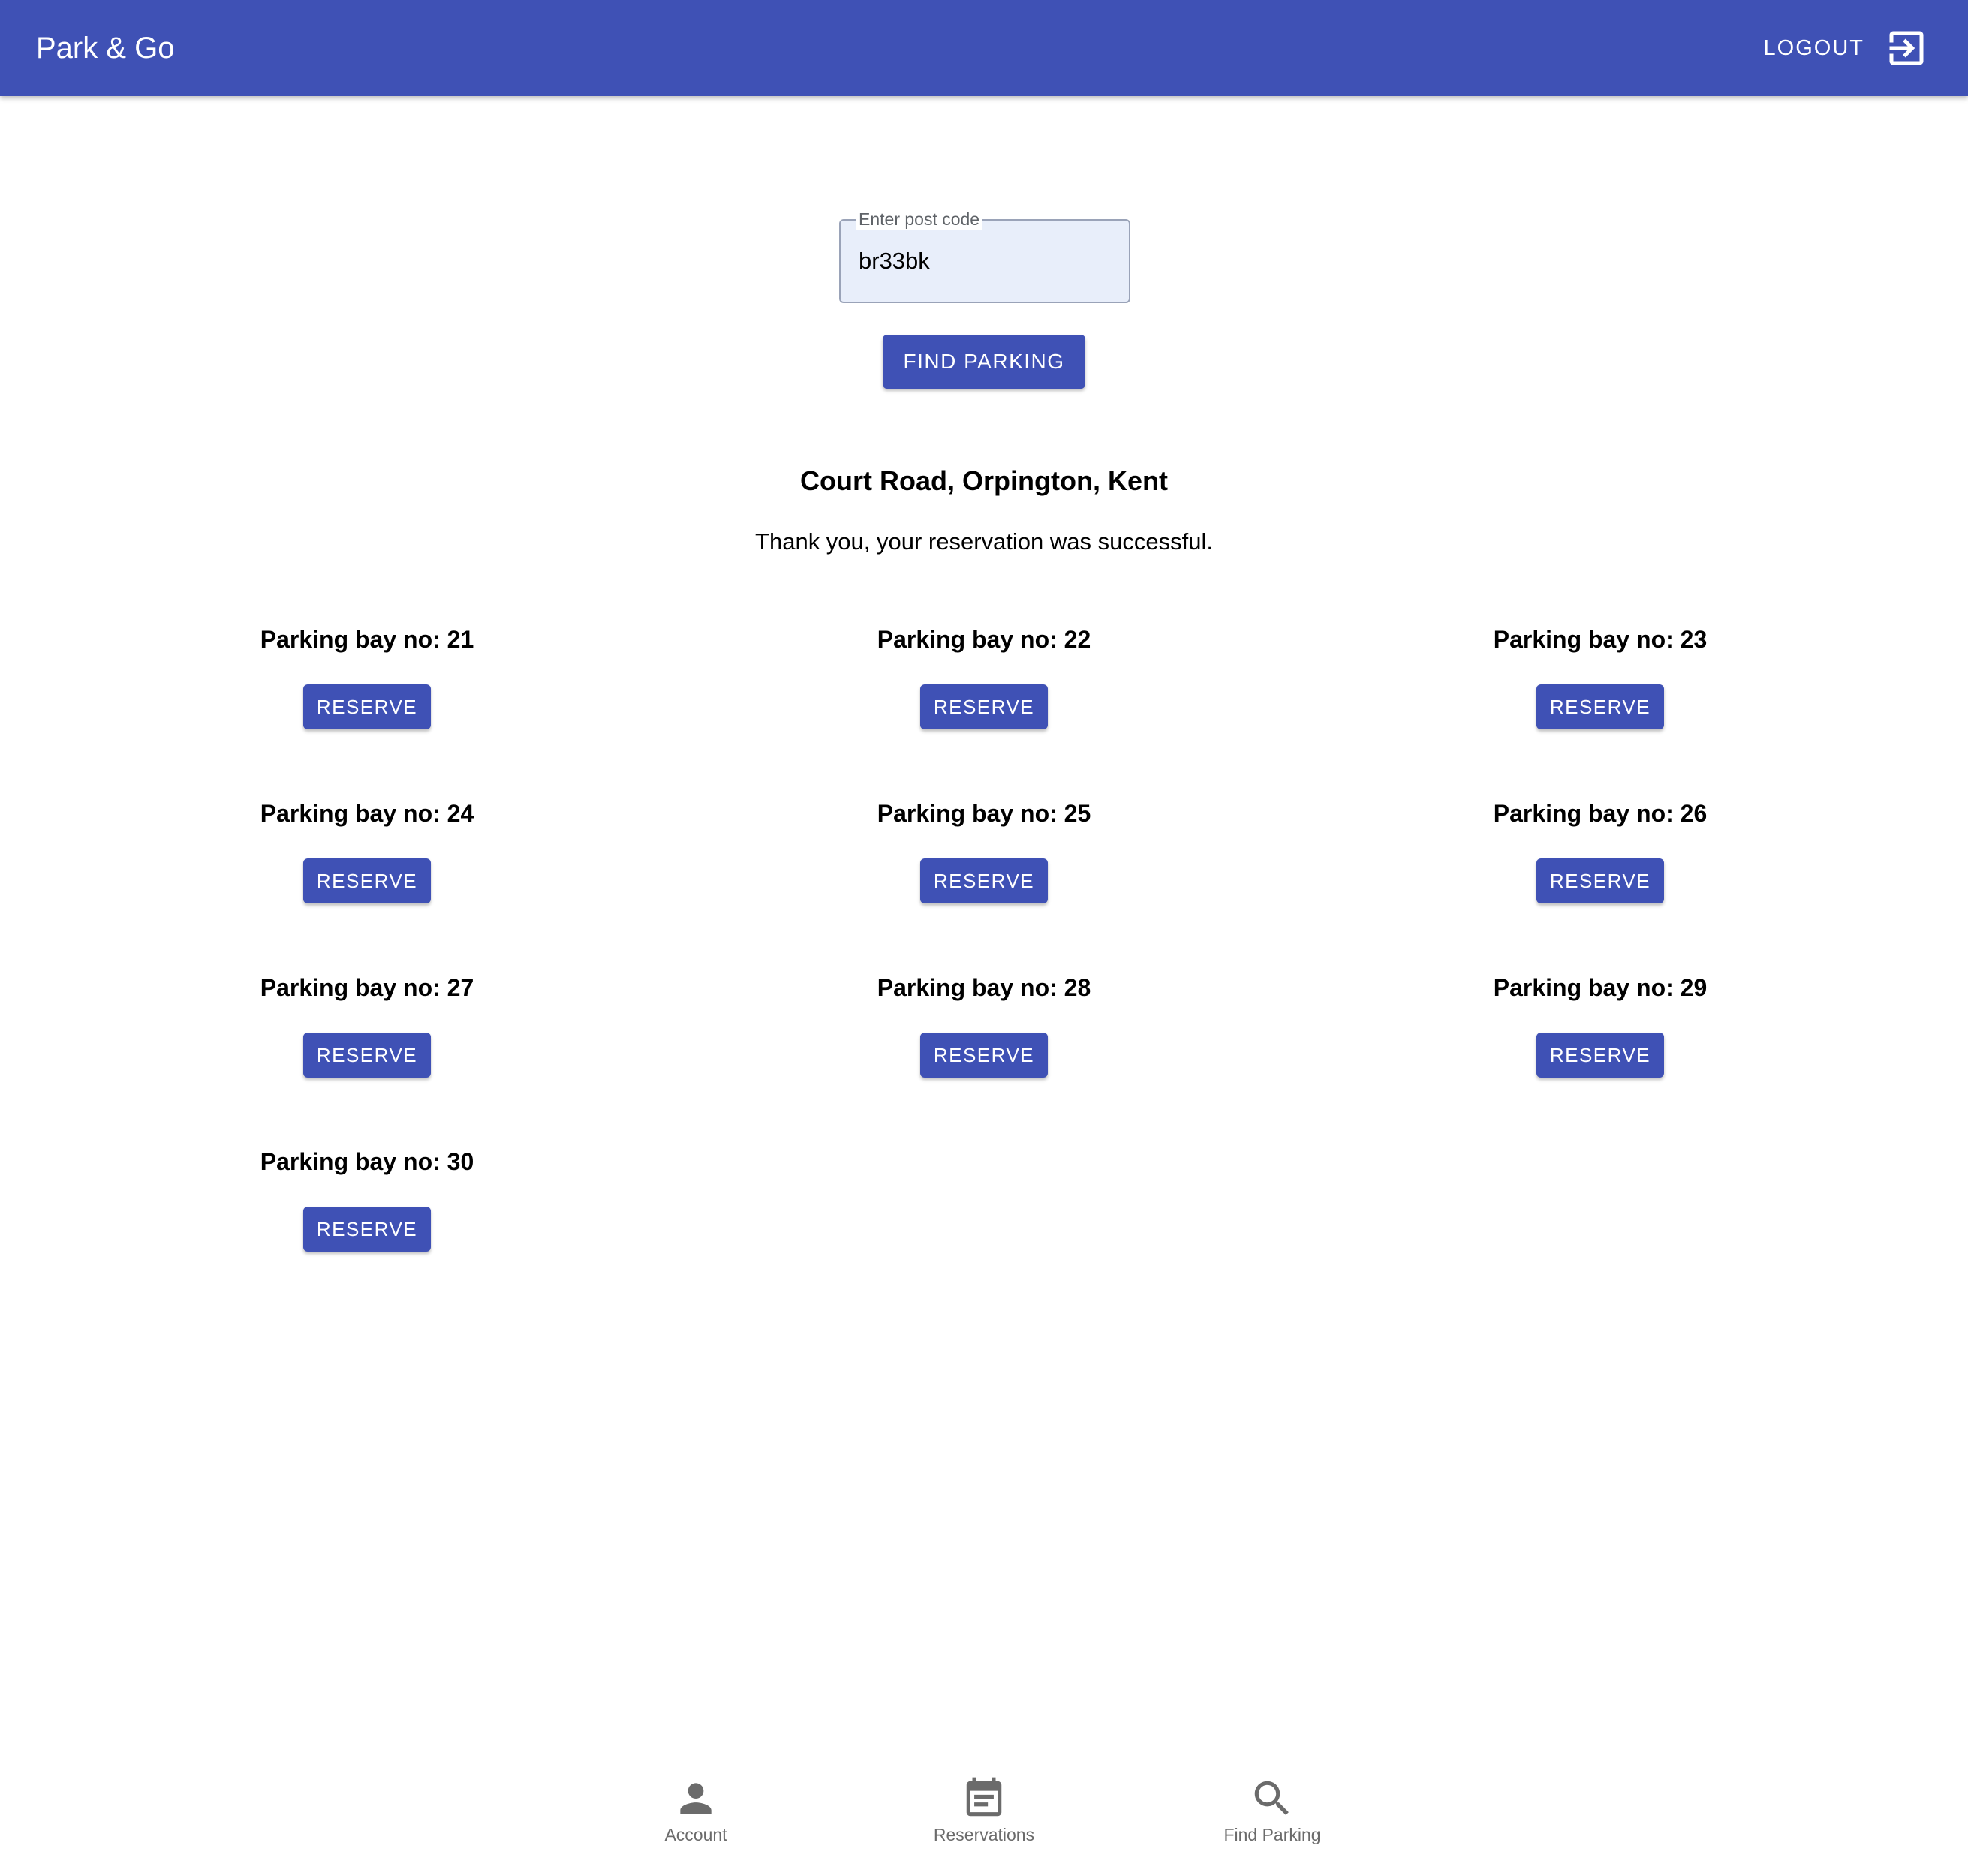 Image resolution: width=1968 pixels, height=1876 pixels. I want to click on parking-bay-label: Parking bay no: 22, so click(984, 639).